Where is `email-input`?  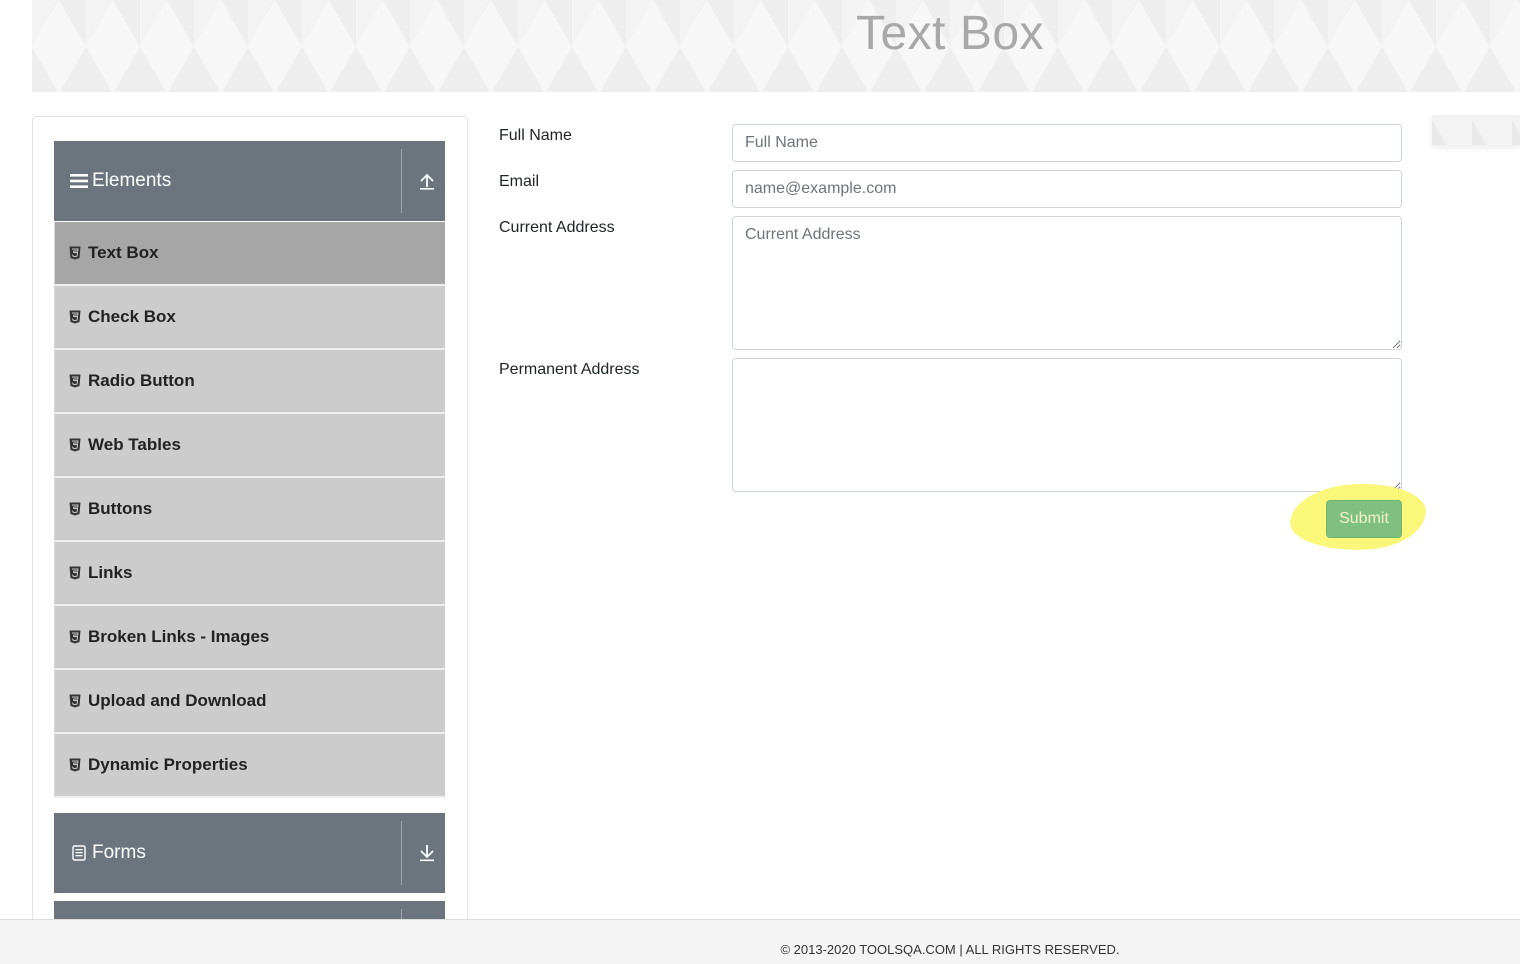 email-input is located at coordinates (1067, 189).